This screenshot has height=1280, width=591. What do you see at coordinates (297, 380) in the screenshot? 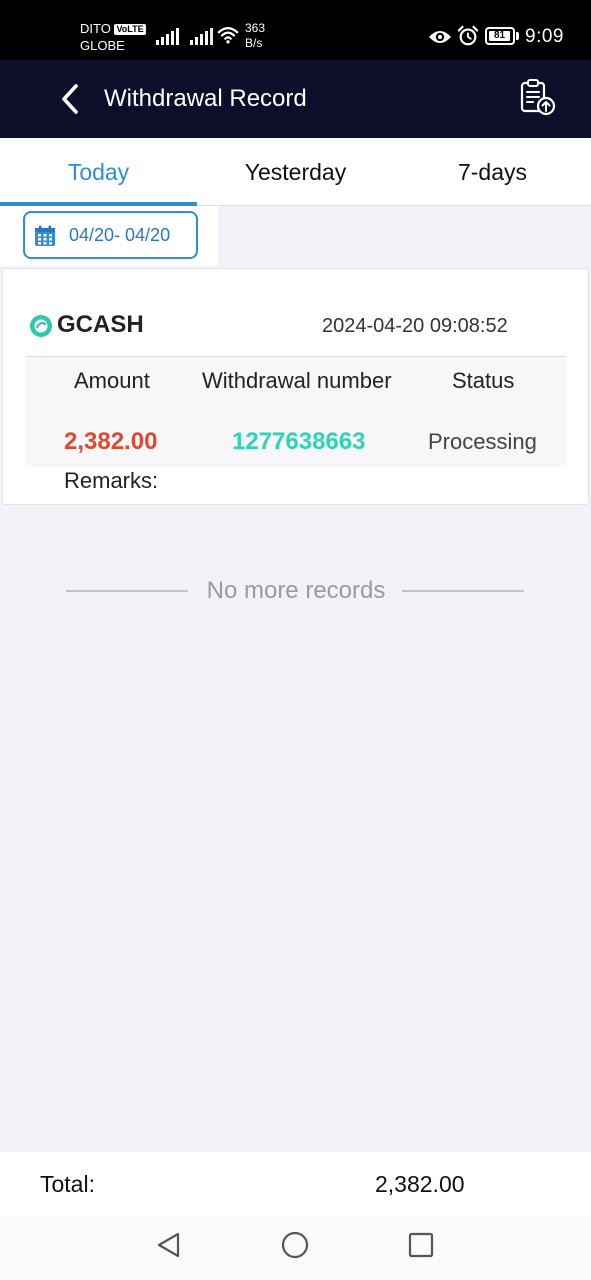
I see `withdrawal-number-header: Withdrawal number` at bounding box center [297, 380].